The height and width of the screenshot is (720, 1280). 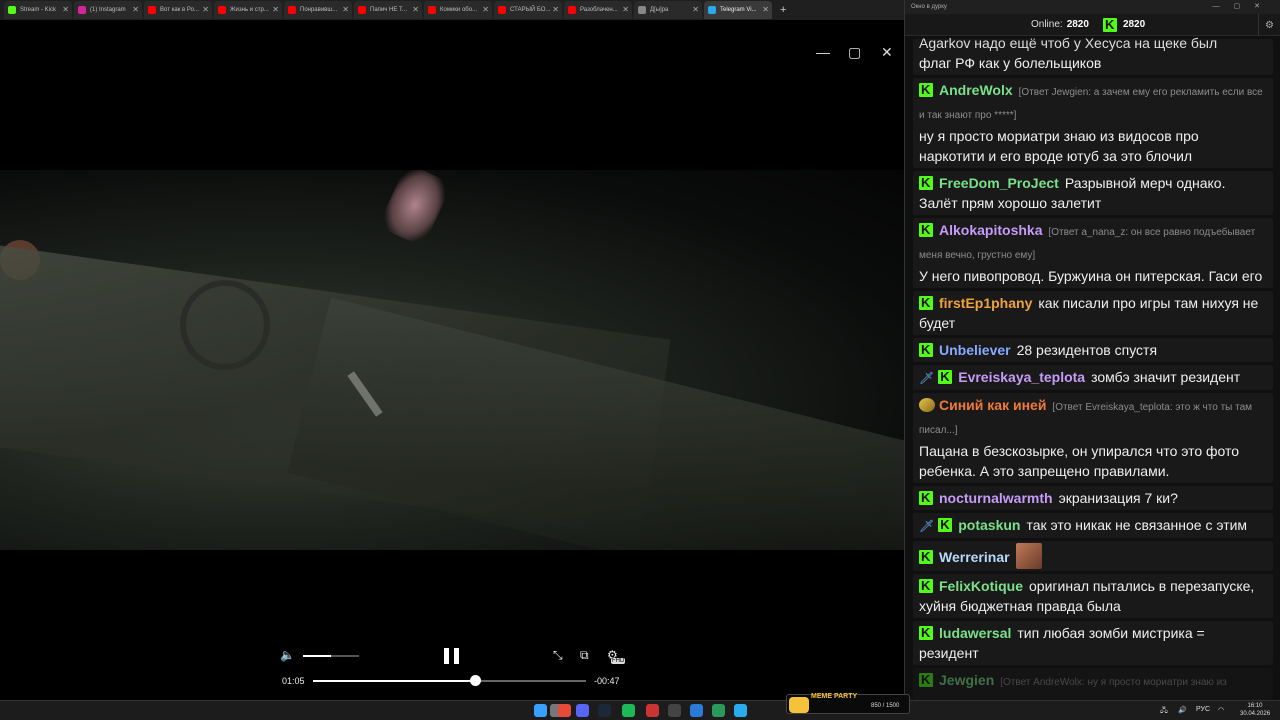 I want to click on chat-username: Синий как иней, so click(x=992, y=405).